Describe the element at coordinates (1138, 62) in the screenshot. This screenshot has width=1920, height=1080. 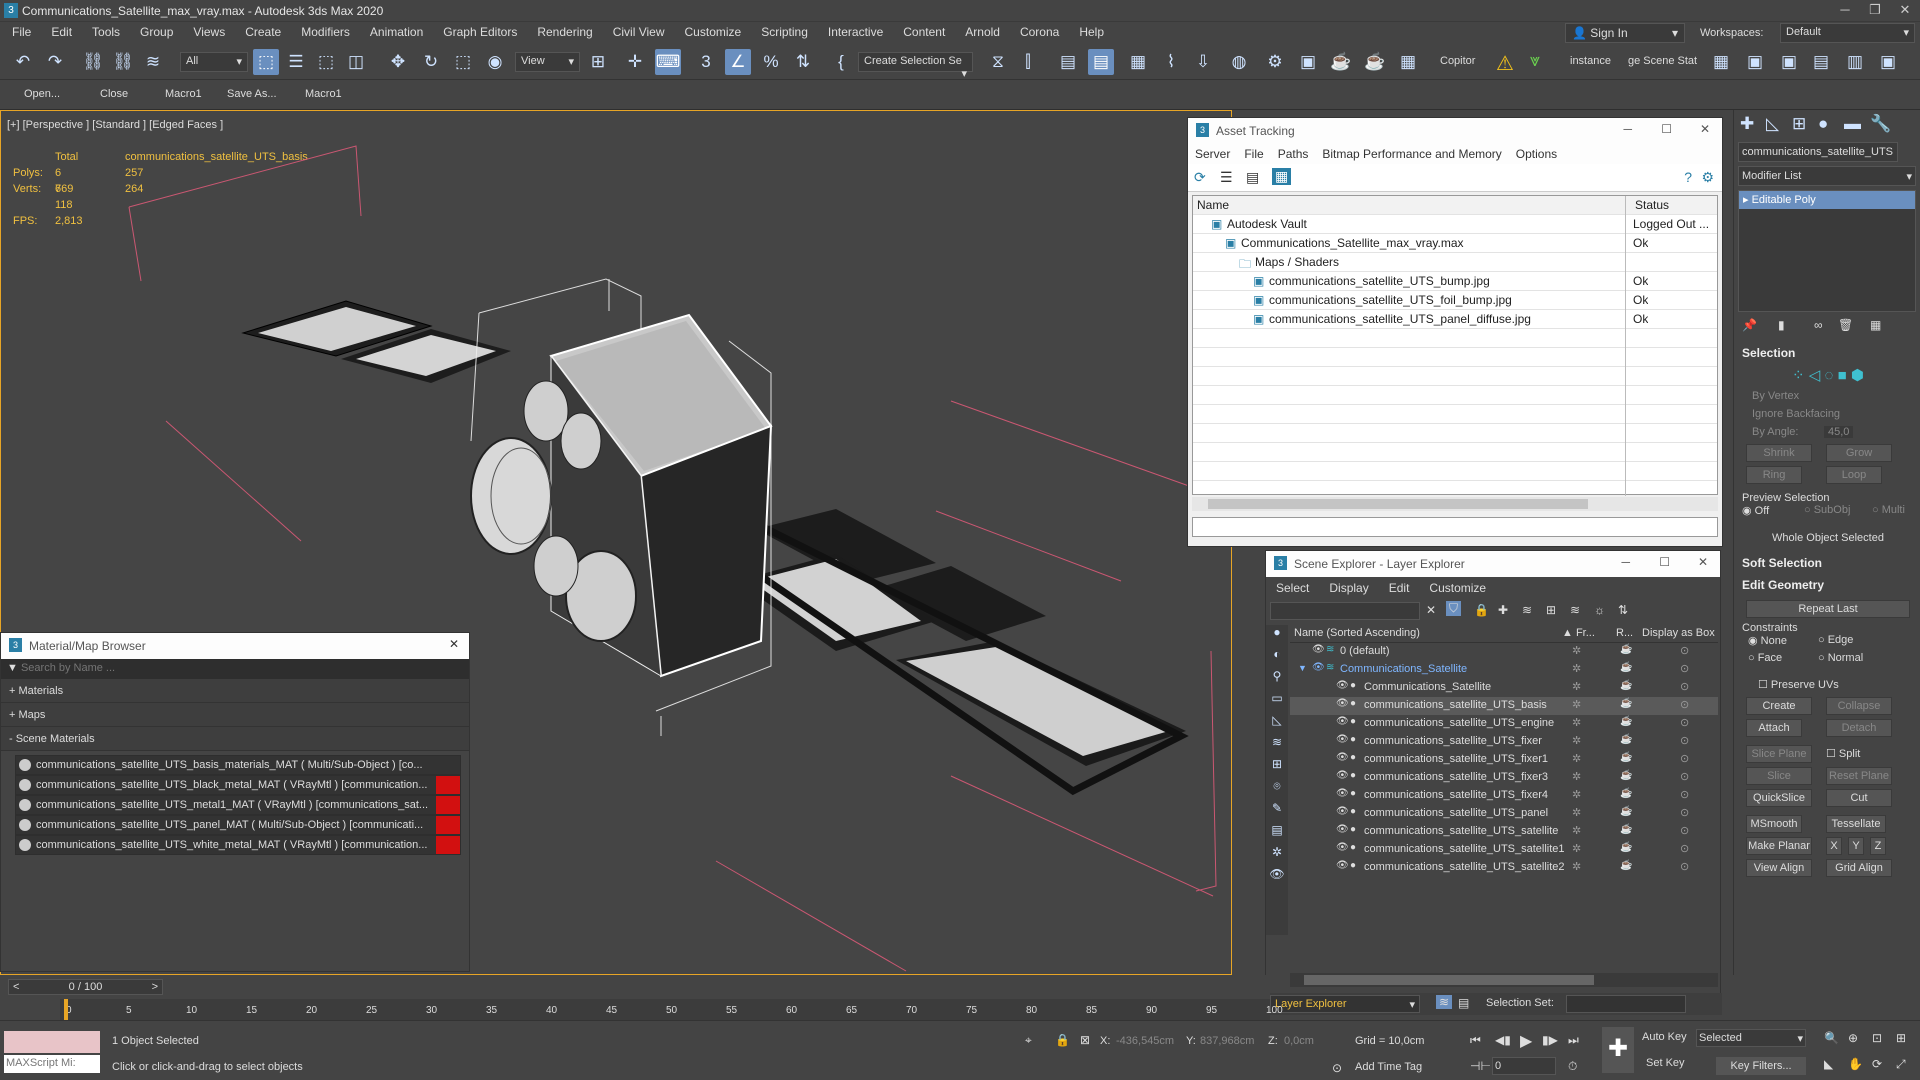
I see `ribbon-icon: ▦` at that location.